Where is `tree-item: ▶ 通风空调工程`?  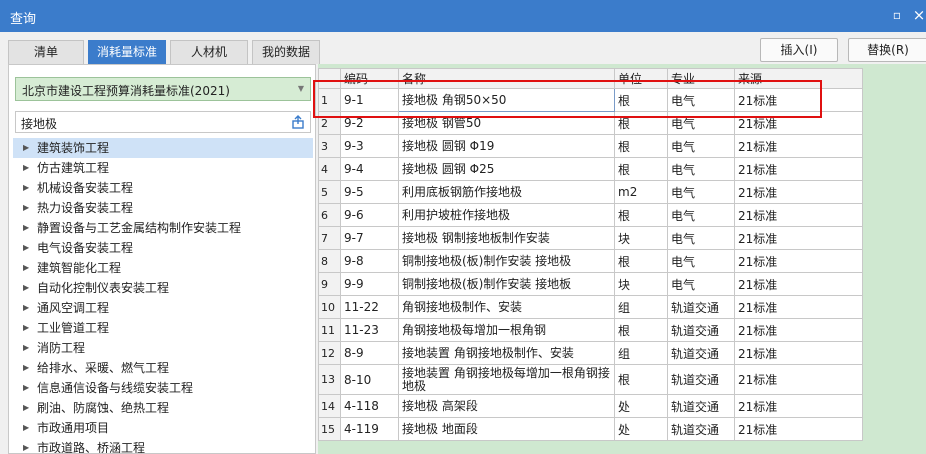
tree-item: ▶ 通风空调工程 is located at coordinates (163, 308).